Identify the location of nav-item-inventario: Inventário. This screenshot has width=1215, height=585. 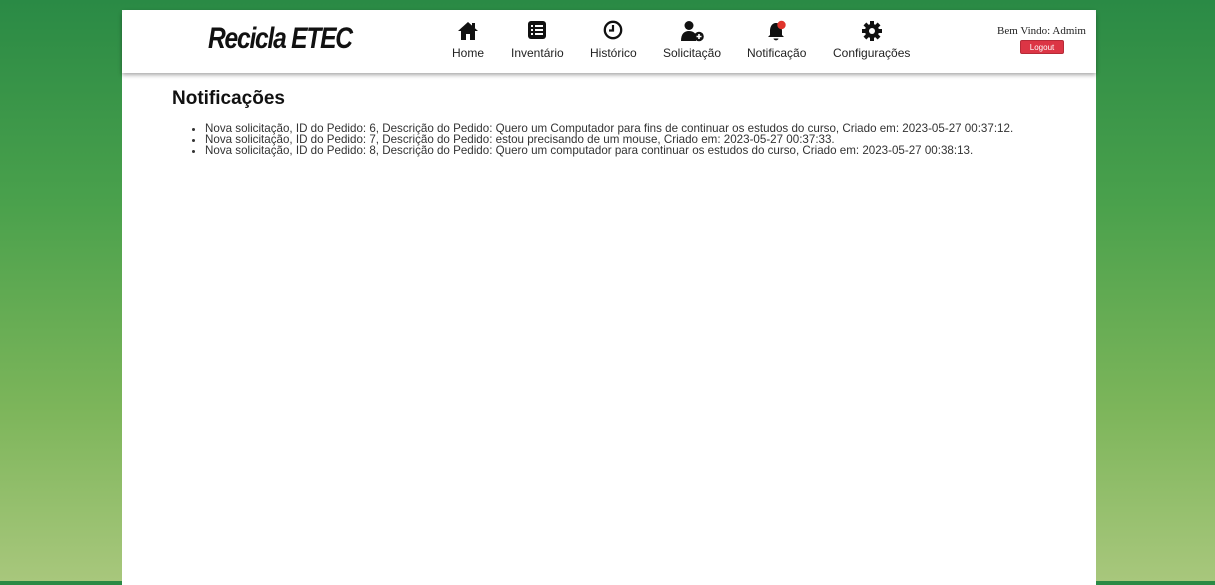
(537, 40).